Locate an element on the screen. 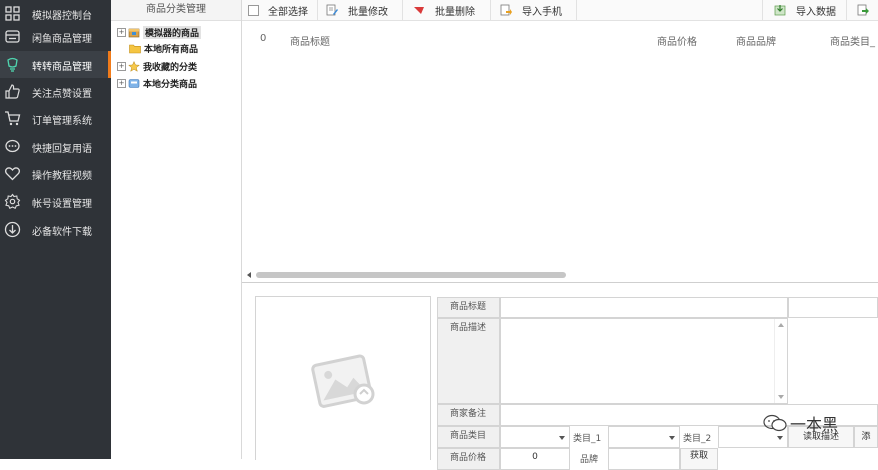  sidebar-item-xianyu-goods: 闲鱼商品管理 is located at coordinates (55, 36).